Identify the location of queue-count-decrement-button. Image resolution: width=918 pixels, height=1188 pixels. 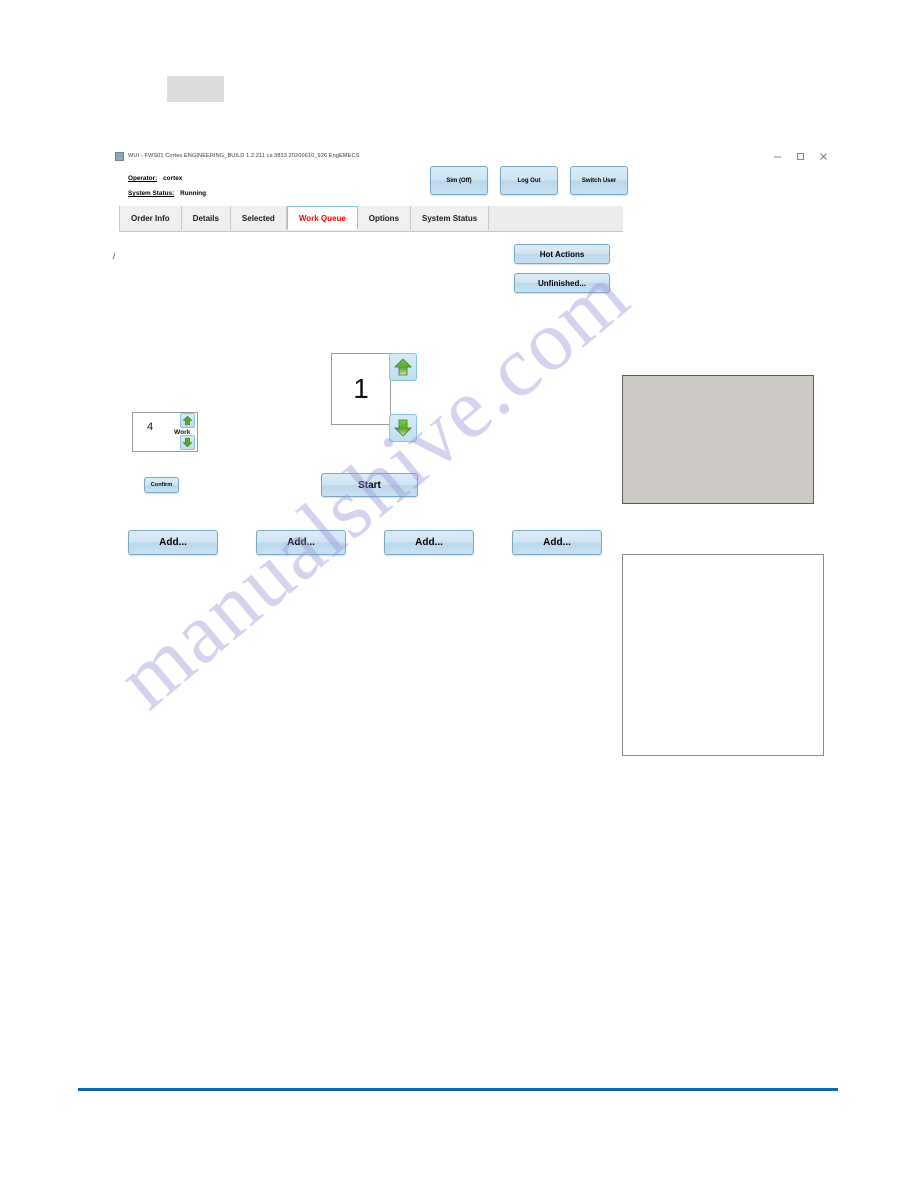
(403, 428).